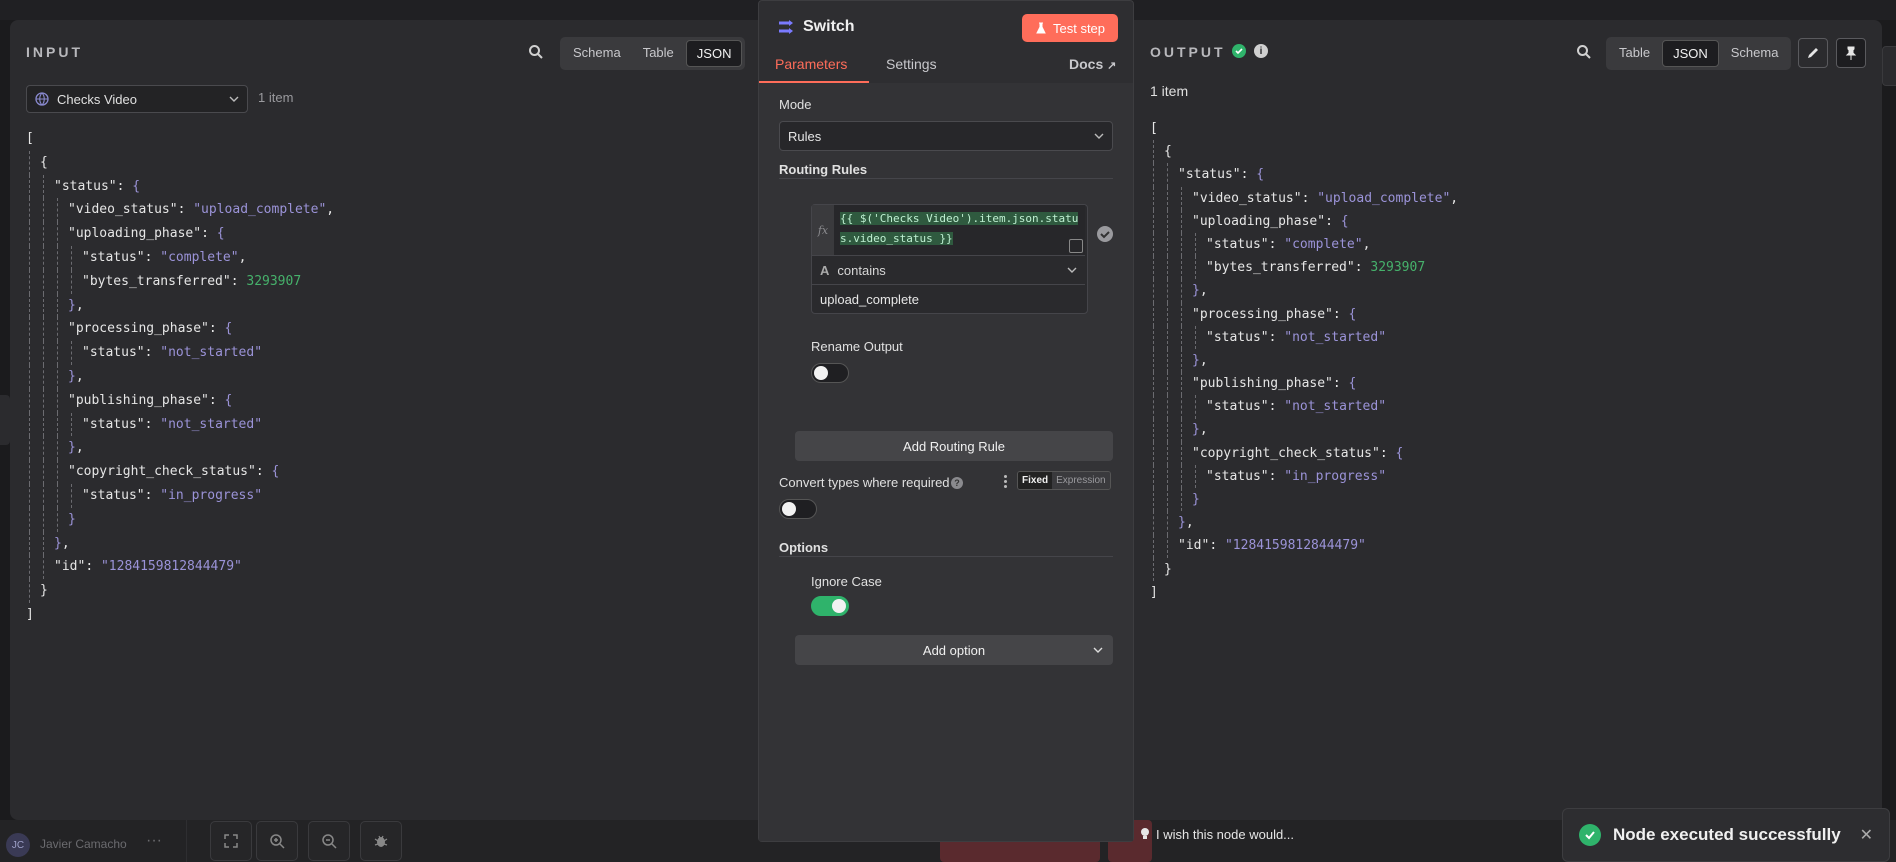 This screenshot has height=862, width=1896. Describe the element at coordinates (830, 606) in the screenshot. I see `ignore-case-toggle` at that location.